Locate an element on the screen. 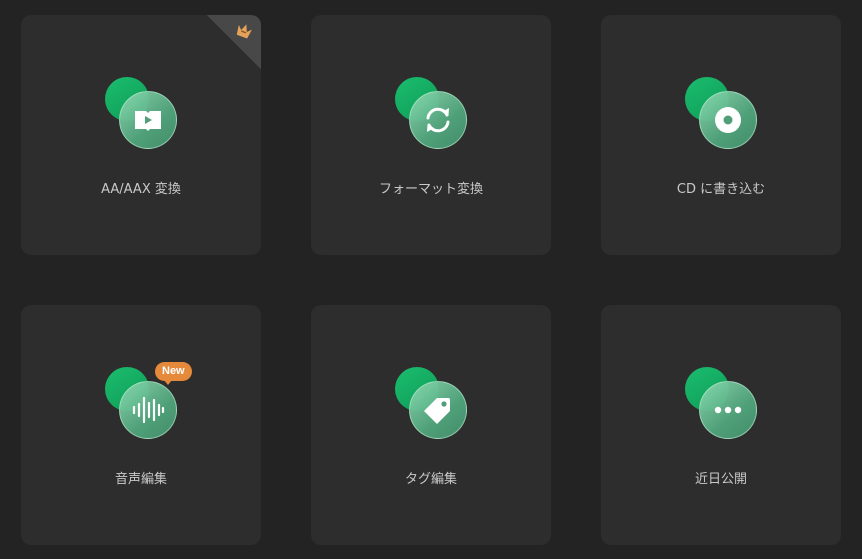  tool-card-audio-edit: New 音声編集 is located at coordinates (141, 425).